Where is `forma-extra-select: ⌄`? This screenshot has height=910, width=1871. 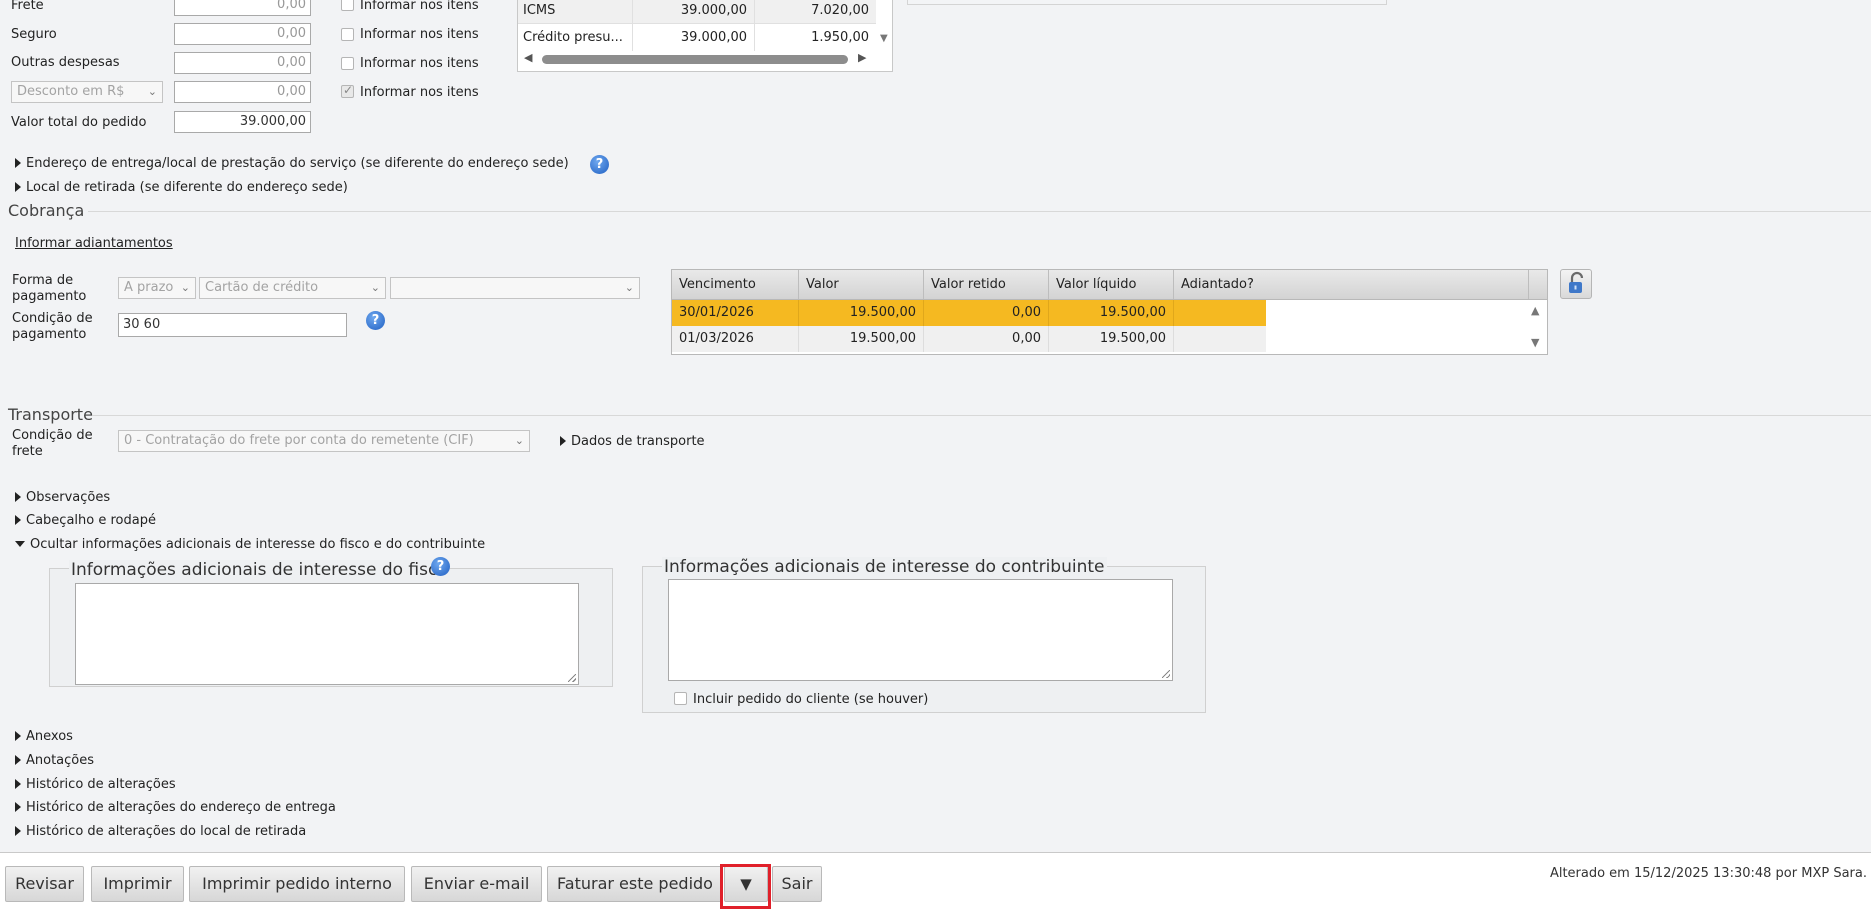 forma-extra-select: ⌄ is located at coordinates (515, 288).